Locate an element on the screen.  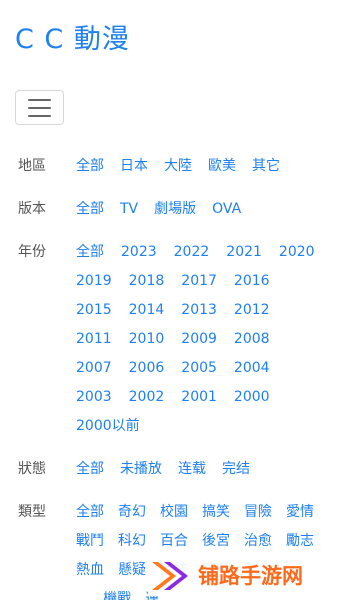
filter-label-status: 狀態 is located at coordinates (32, 469).